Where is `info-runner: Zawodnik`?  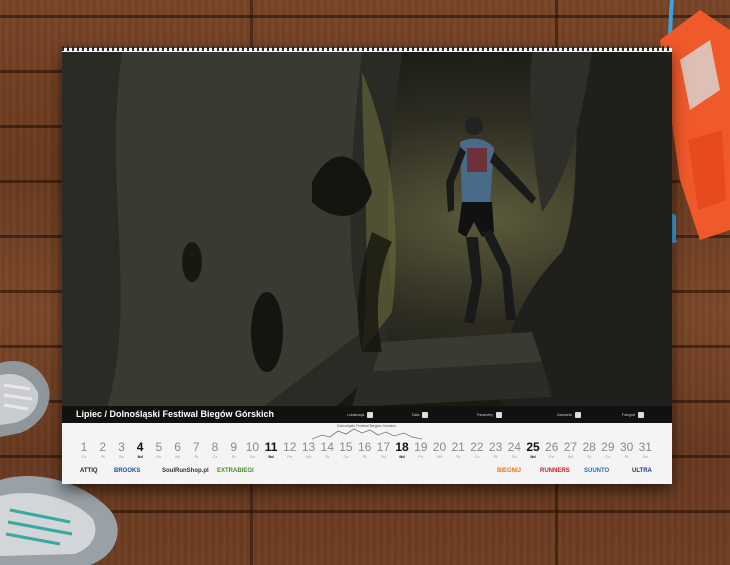
info-runner: Zawodnik is located at coordinates (569, 415).